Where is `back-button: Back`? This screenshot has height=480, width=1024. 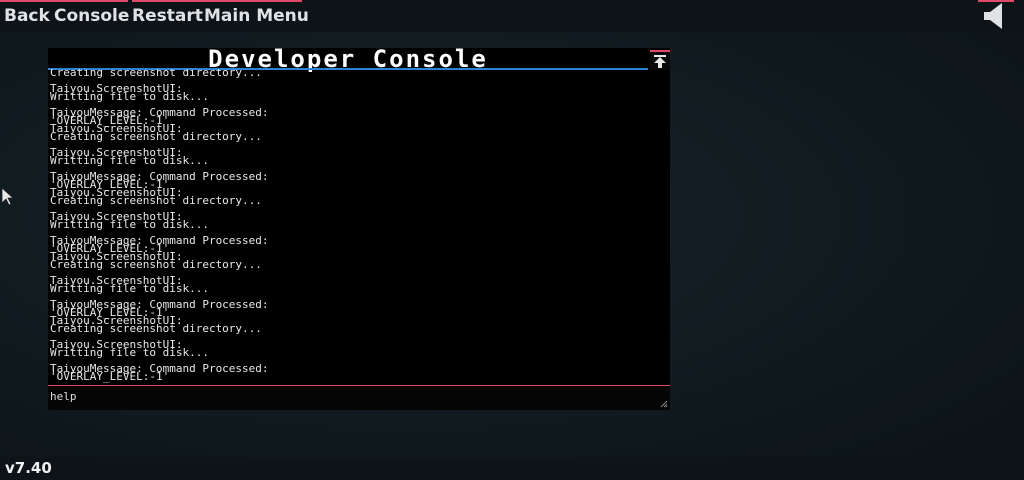 back-button: Back is located at coordinates (27, 16).